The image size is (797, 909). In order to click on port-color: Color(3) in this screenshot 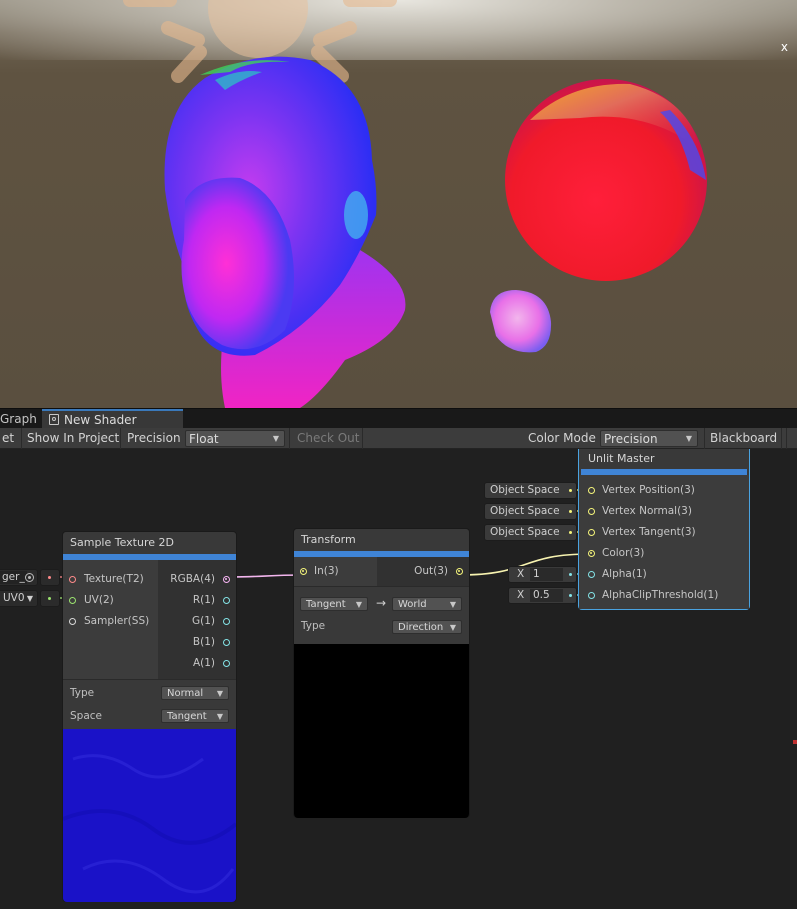, I will do `click(664, 553)`.